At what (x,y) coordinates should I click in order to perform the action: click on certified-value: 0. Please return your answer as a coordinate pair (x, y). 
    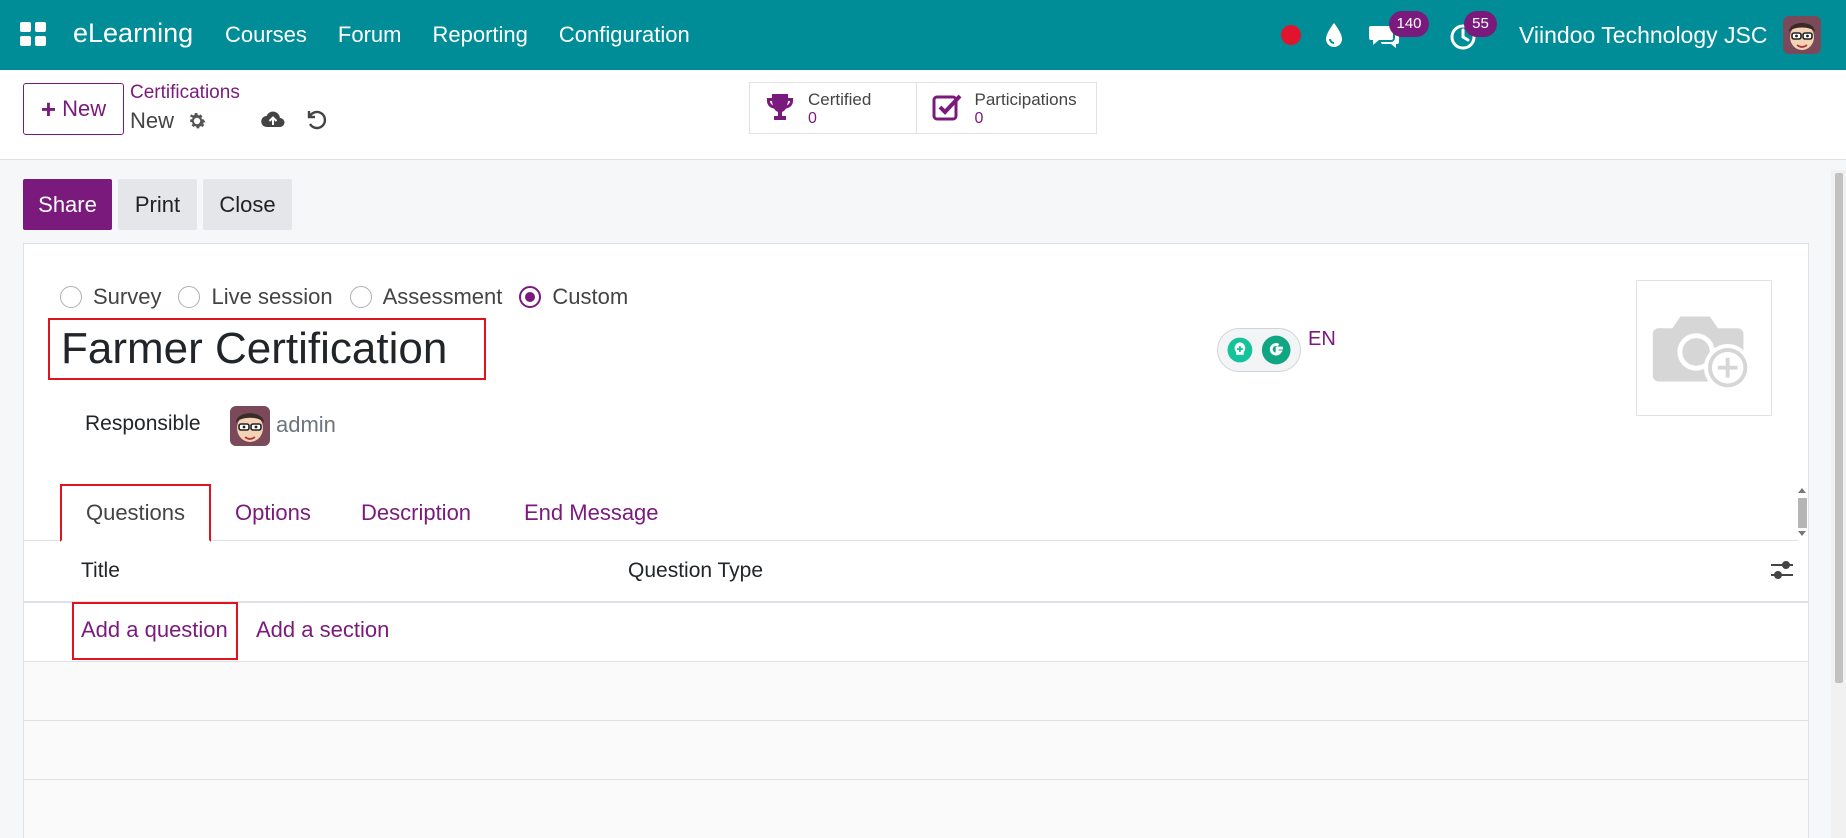
    Looking at the image, I should click on (812, 118).